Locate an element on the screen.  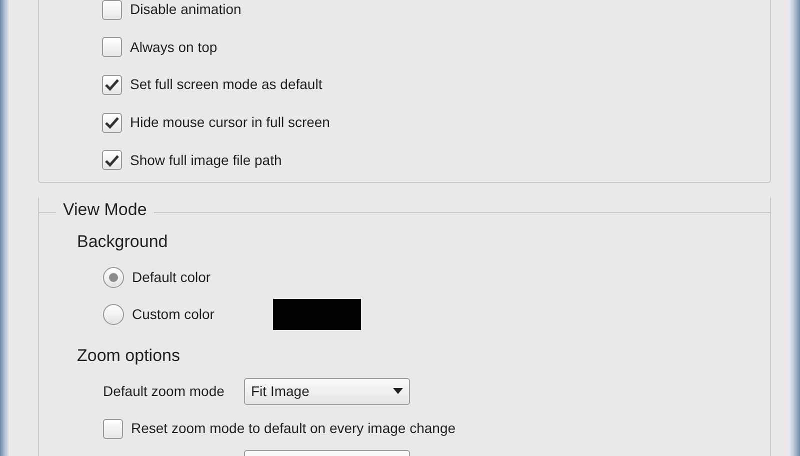
section-heading: Zoom options is located at coordinates (129, 356).